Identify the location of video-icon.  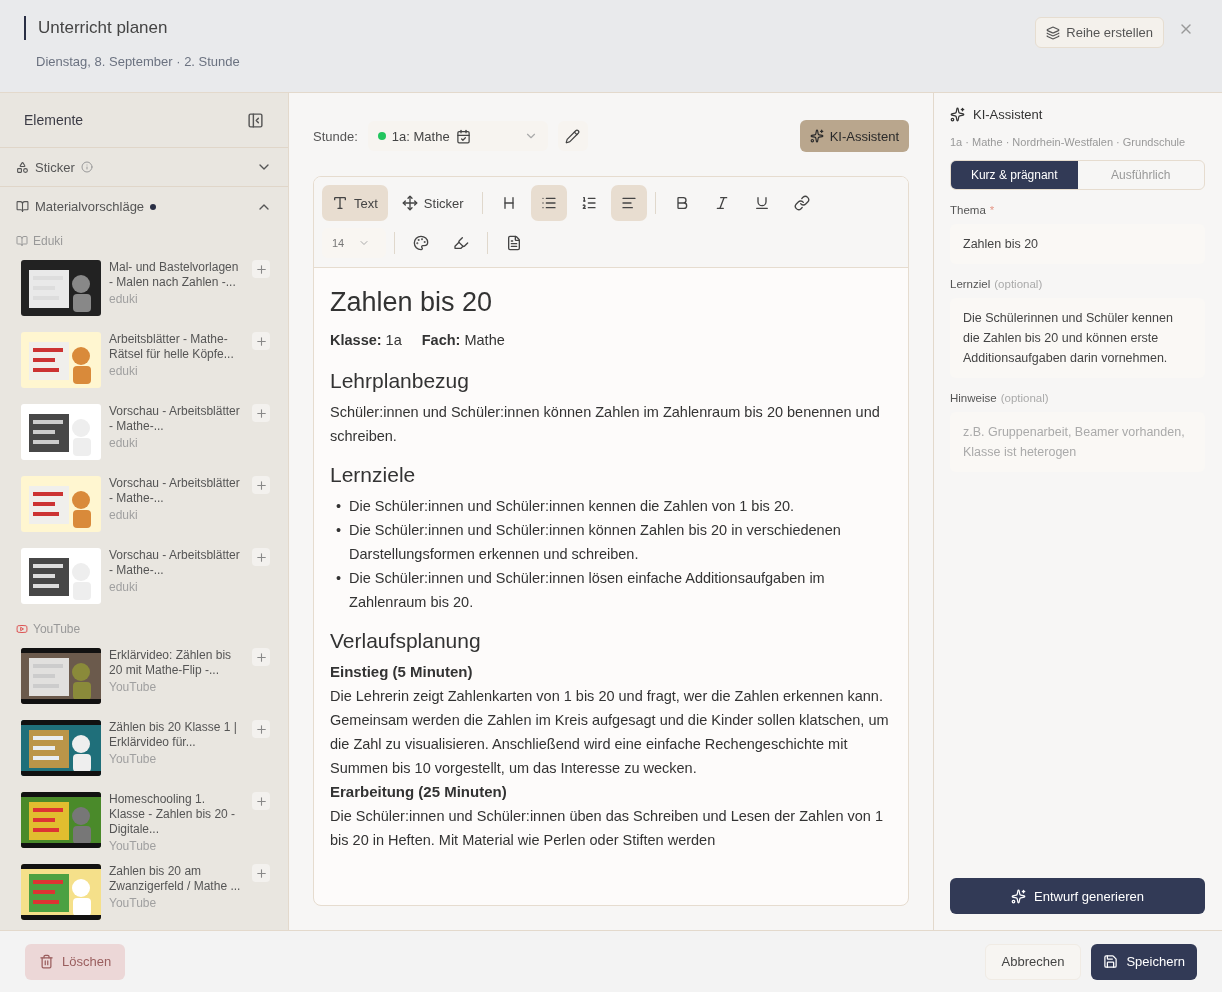
(22, 629).